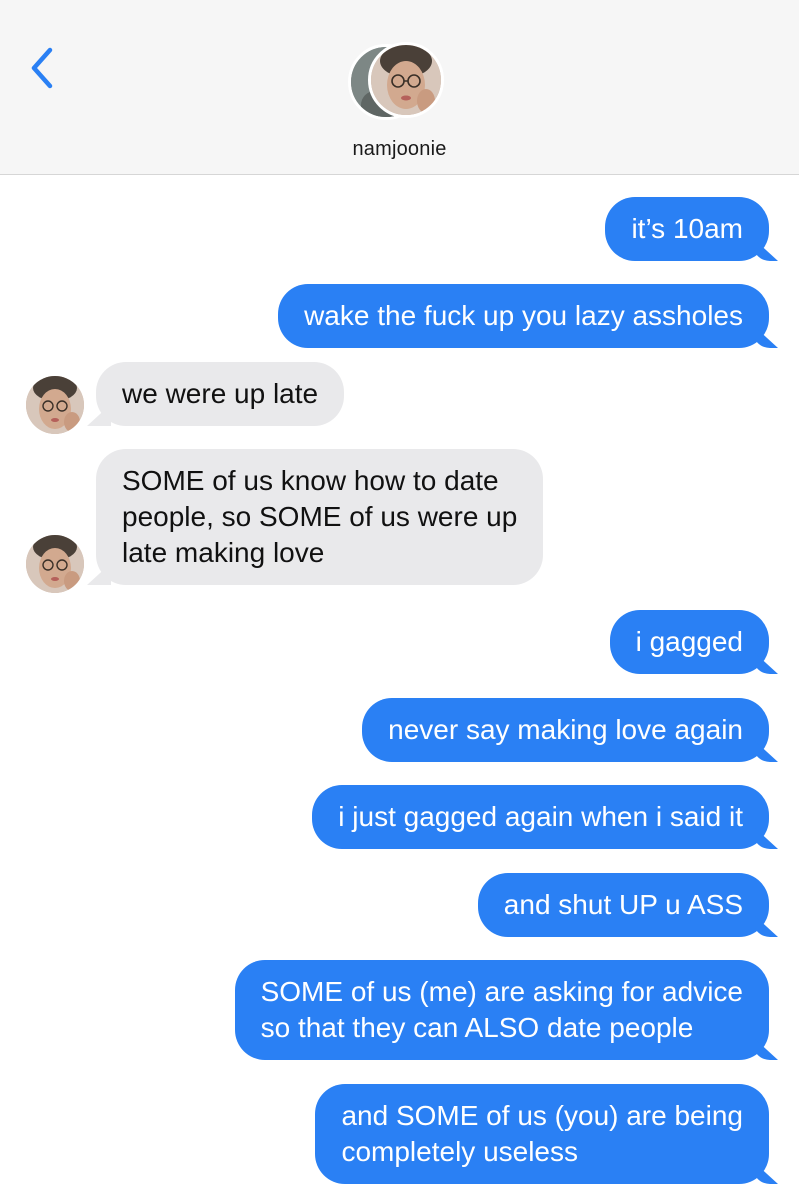  I want to click on message-text: it’s 10am, so click(687, 228).